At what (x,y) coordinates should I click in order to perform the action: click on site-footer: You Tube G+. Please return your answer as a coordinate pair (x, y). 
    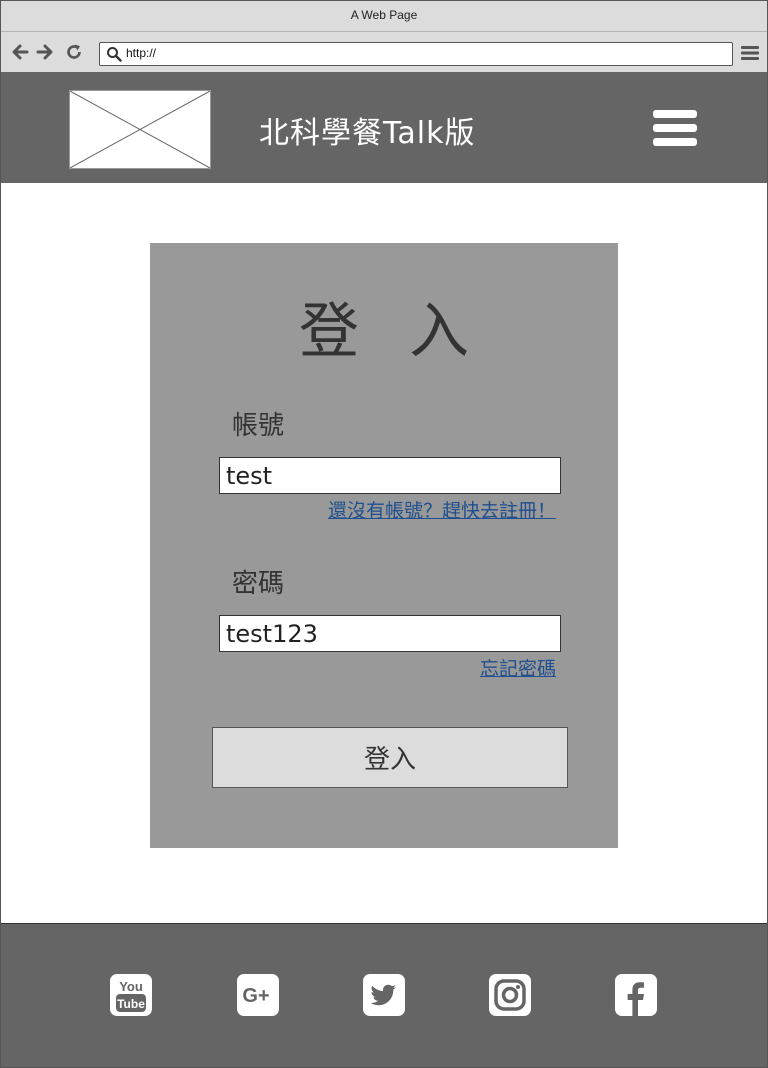
    Looking at the image, I should click on (384, 995).